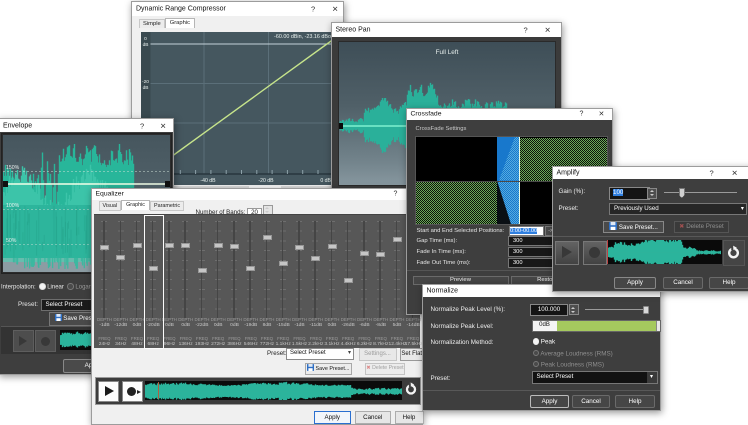 This screenshot has height=425, width=748. What do you see at coordinates (446, 52) in the screenshot?
I see `svg-text: Full Left` at bounding box center [446, 52].